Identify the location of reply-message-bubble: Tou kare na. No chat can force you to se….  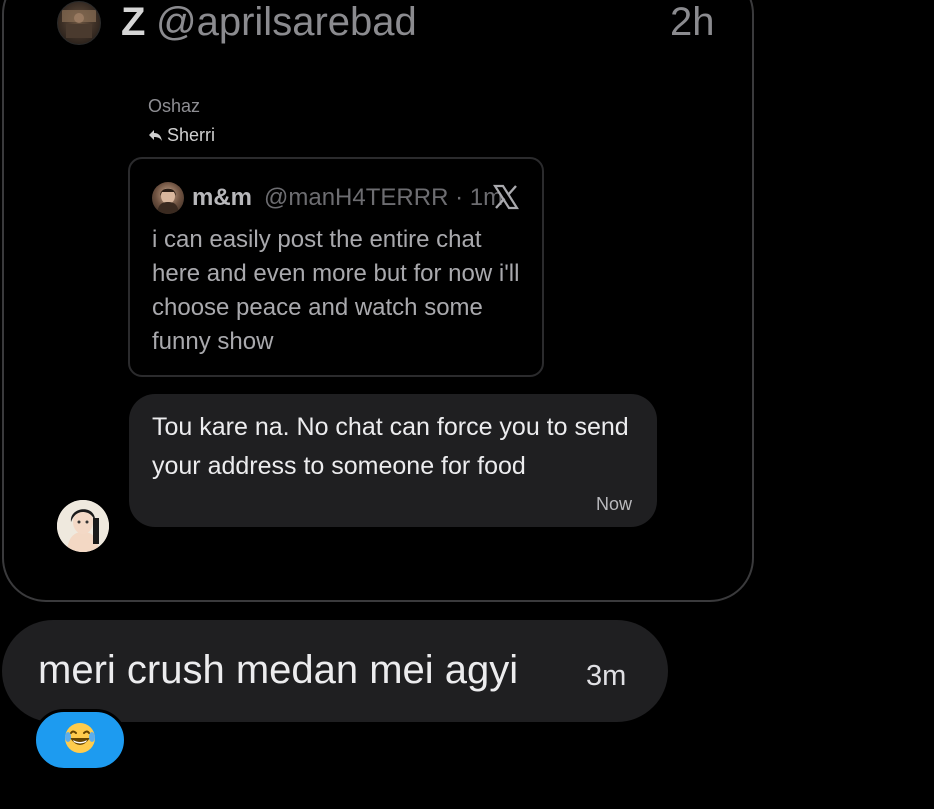
(393, 460).